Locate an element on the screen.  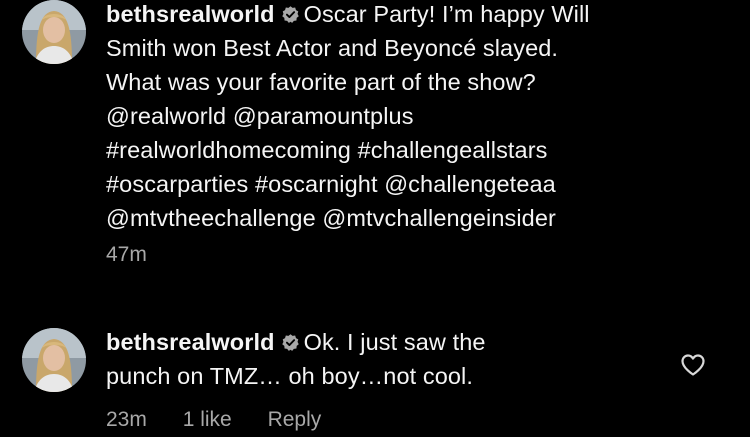
timestamp: 23m is located at coordinates (126, 419).